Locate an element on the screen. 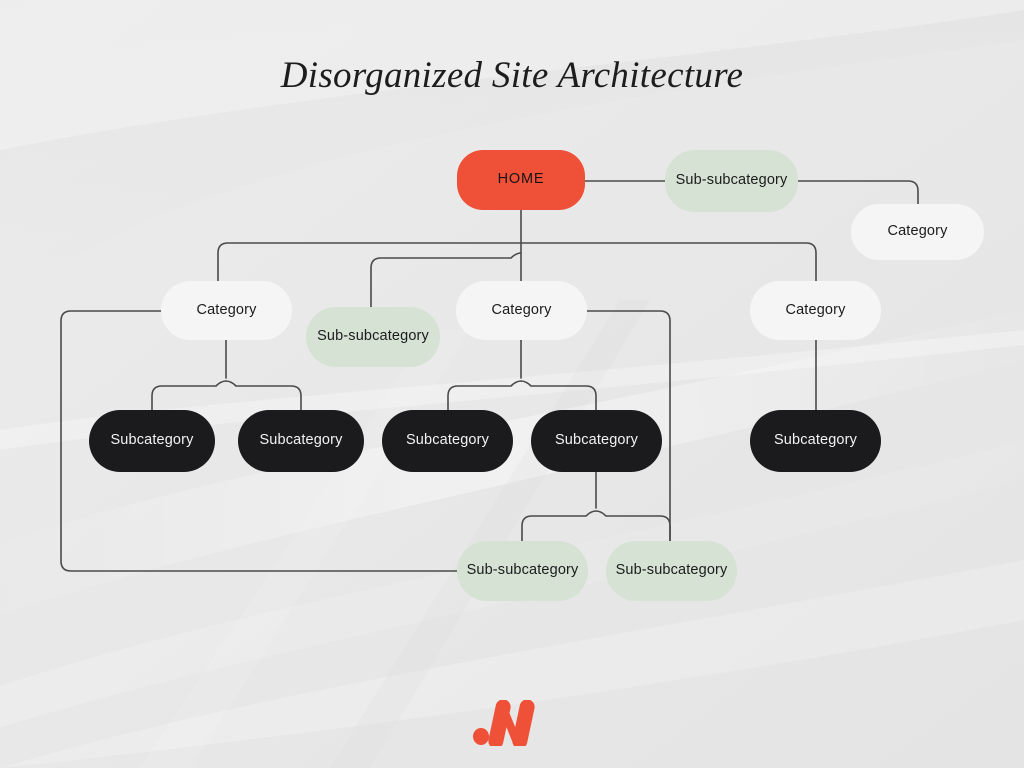 This screenshot has width=1024, height=768. dot-m-logo-icon is located at coordinates (504, 723).